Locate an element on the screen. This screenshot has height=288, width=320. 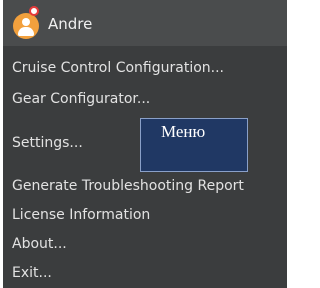
menu-item-license-information: License Information is located at coordinates (81, 215).